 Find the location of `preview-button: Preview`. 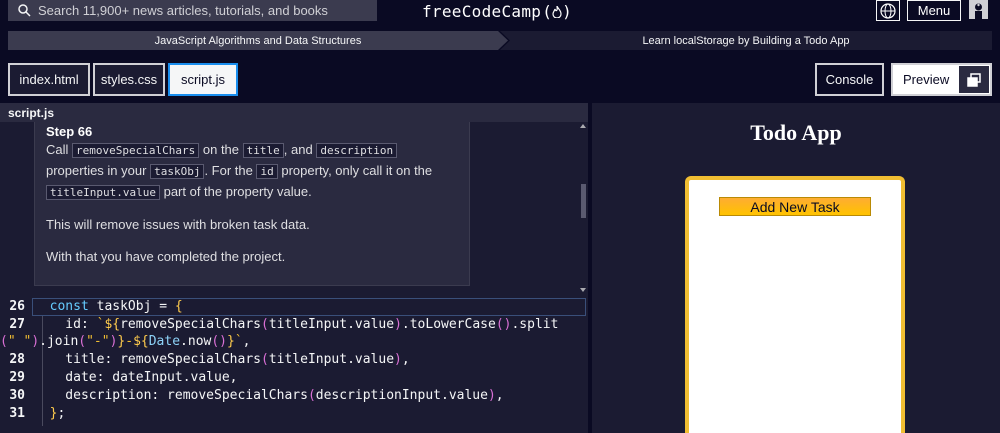

preview-button: Preview is located at coordinates (941, 79).